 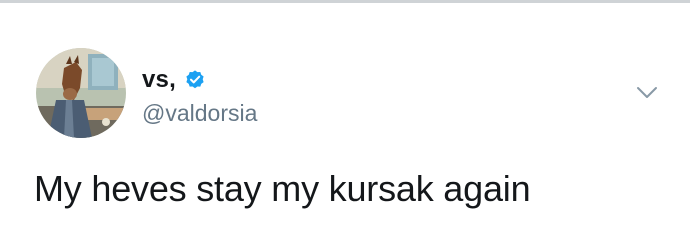 I want to click on user-handle: @valdorsia, so click(x=199, y=113).